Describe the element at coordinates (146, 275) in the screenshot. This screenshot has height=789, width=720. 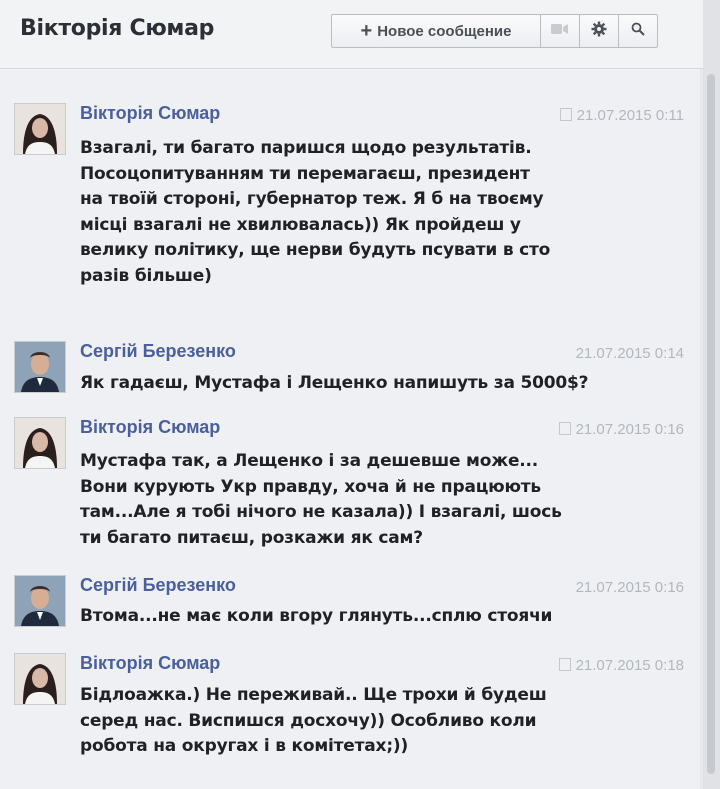
I see `message-line: разів більше)` at that location.